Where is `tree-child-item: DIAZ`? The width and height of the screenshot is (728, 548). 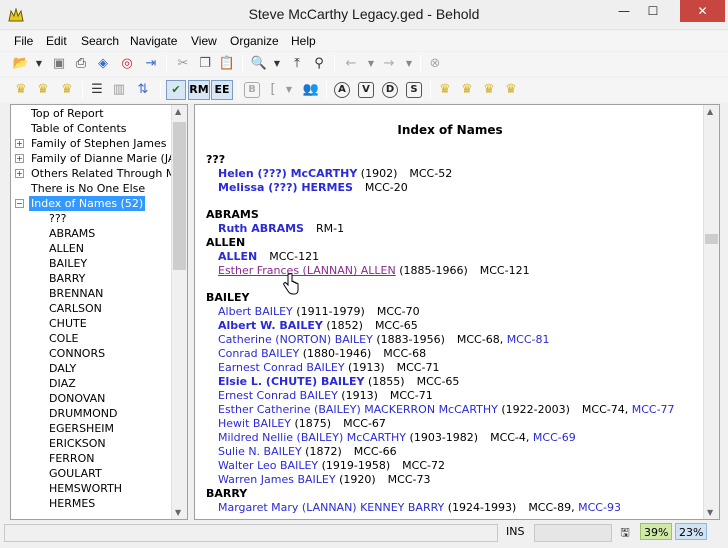
tree-child-item: DIAZ is located at coordinates (91, 383).